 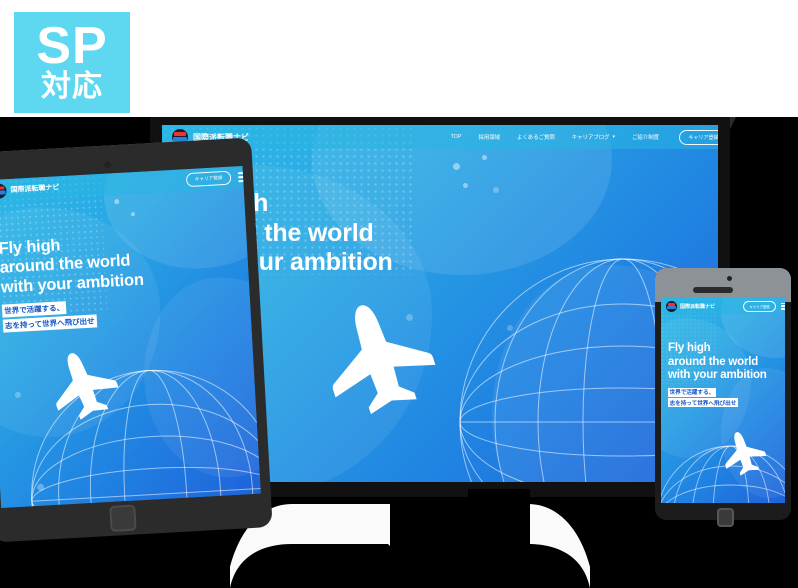 What do you see at coordinates (723, 306) in the screenshot?
I see `site-header-phone: 国際派転職ナビ キャリア登録` at bounding box center [723, 306].